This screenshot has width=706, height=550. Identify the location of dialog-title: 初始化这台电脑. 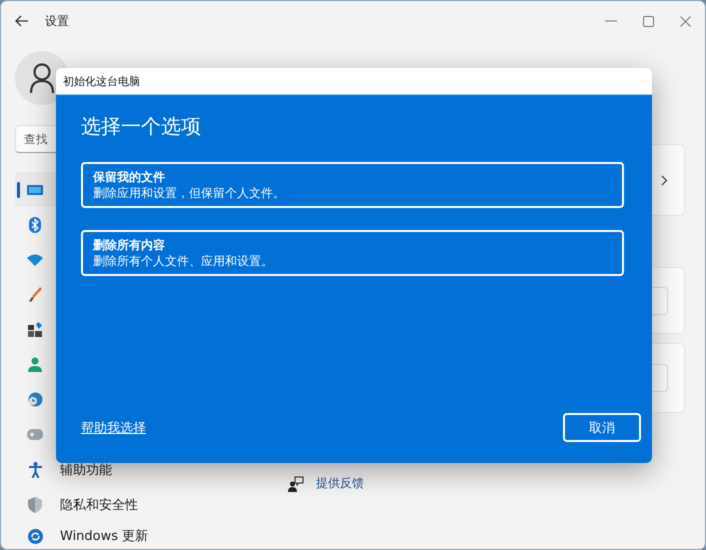
(101, 81).